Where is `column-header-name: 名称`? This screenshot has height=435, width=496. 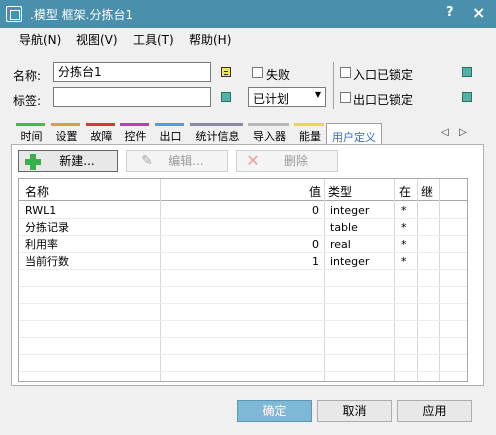
column-header-name: 名称 is located at coordinates (37, 191).